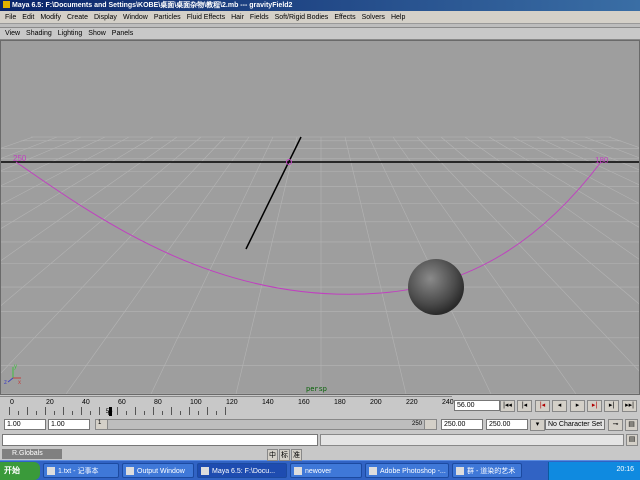 This screenshot has width=640, height=480. I want to click on menu-file: File, so click(10, 17).